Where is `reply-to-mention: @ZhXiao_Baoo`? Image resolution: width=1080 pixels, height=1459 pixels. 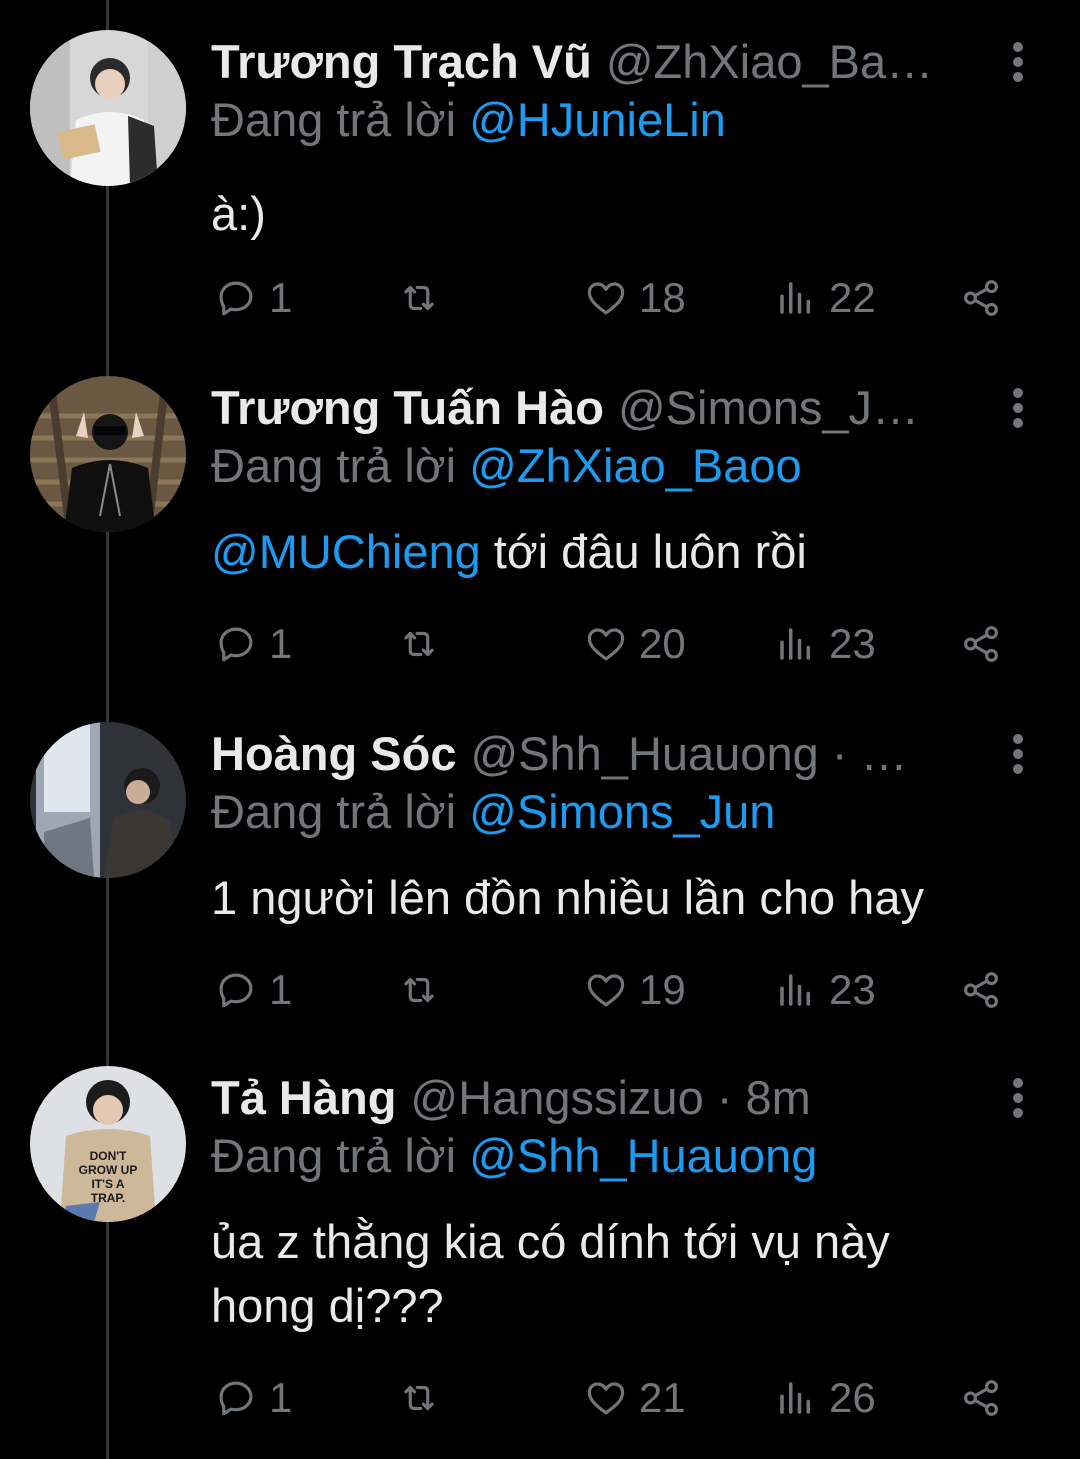 reply-to-mention: @ZhXiao_Baoo is located at coordinates (635, 465).